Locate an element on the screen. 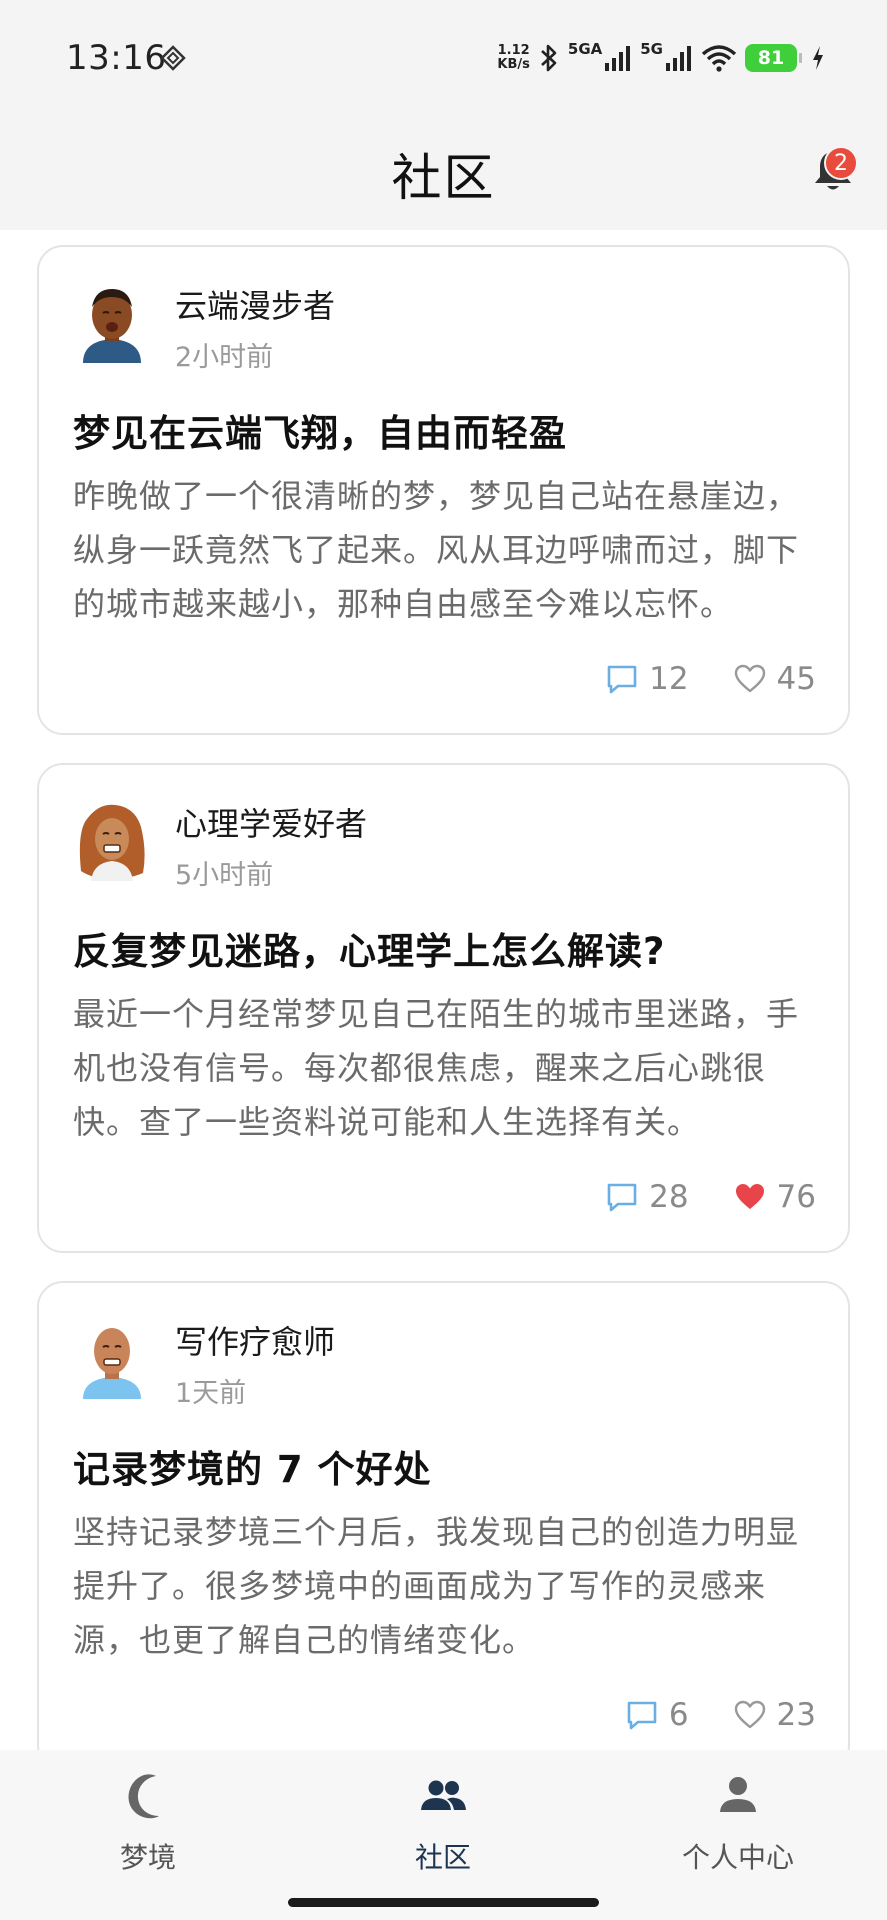 The height and width of the screenshot is (1920, 887). status-bar: 13:16 1.12 KB/s 5GA 5G 81 is located at coordinates (443, 59).